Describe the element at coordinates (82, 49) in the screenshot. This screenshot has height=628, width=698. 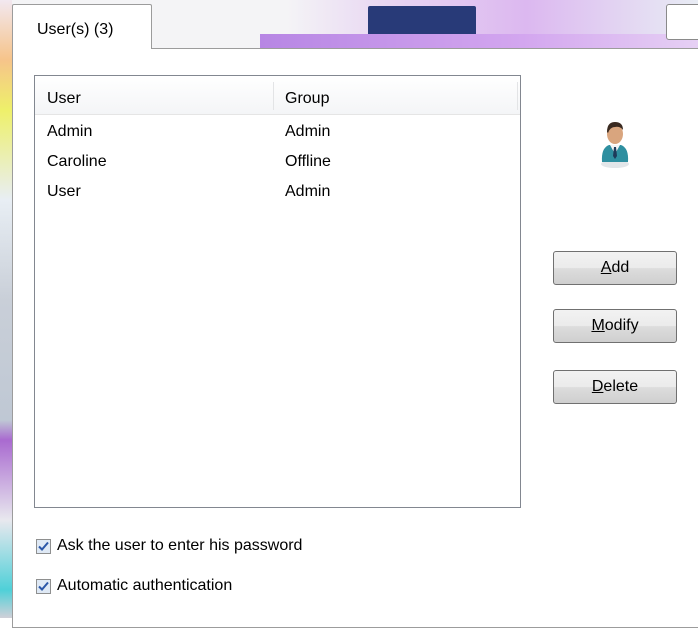
I see `tab-join` at that location.